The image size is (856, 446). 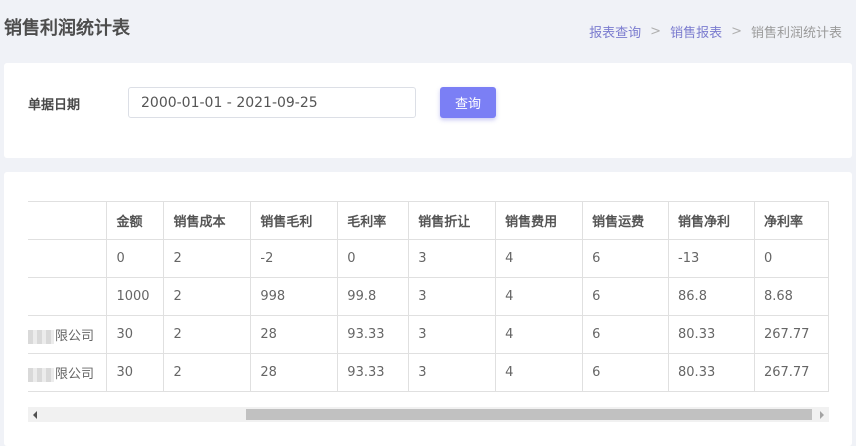 I want to click on document-date-label: 单据日期, so click(x=54, y=105).